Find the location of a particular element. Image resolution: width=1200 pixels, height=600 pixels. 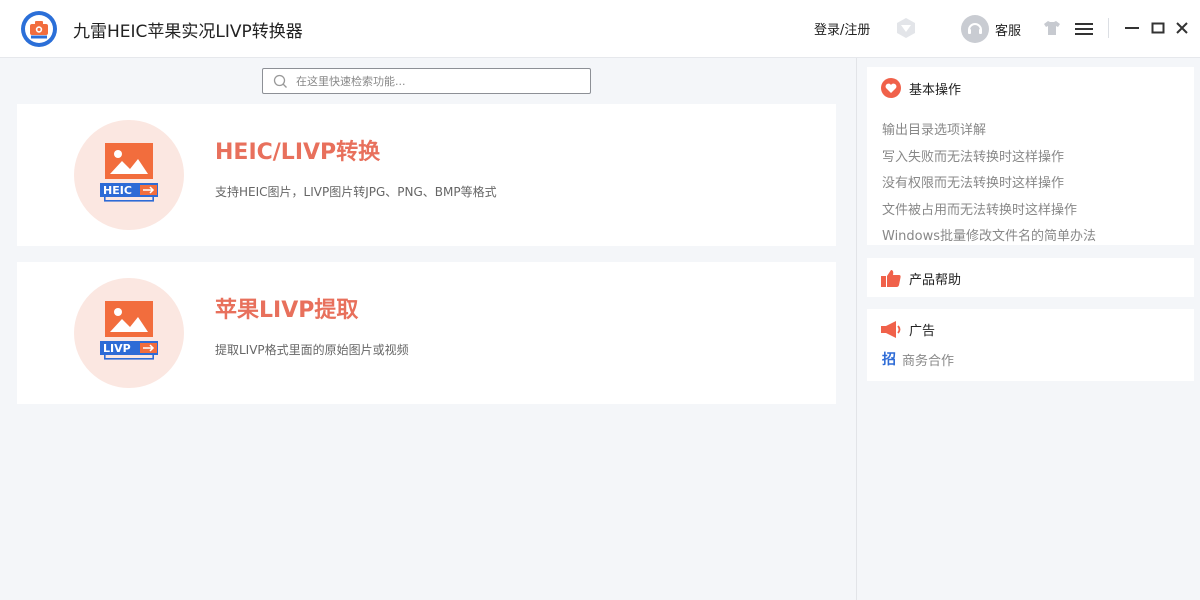

business-cooperation-label: 商务合作 is located at coordinates (928, 361).